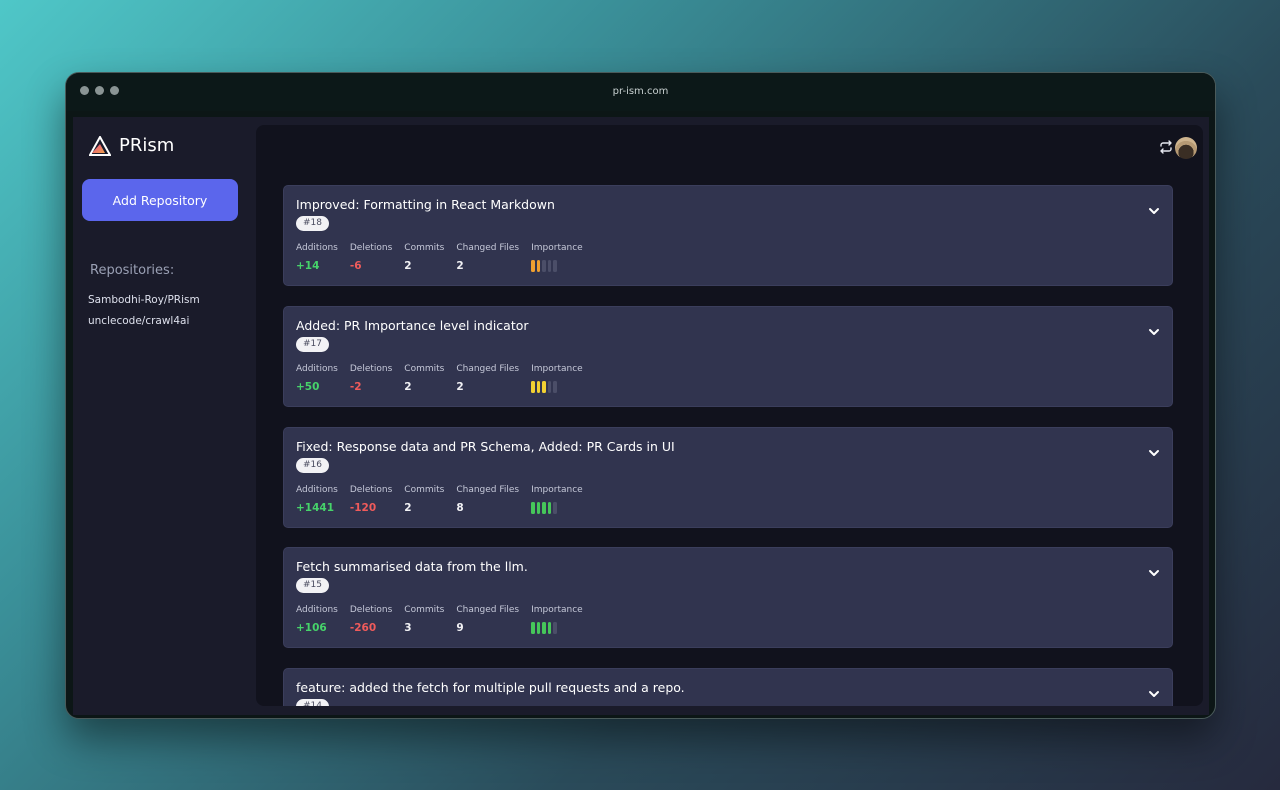 This screenshot has height=790, width=1280. Describe the element at coordinates (317, 378) in the screenshot. I see `additions-stat: Additions +50` at that location.